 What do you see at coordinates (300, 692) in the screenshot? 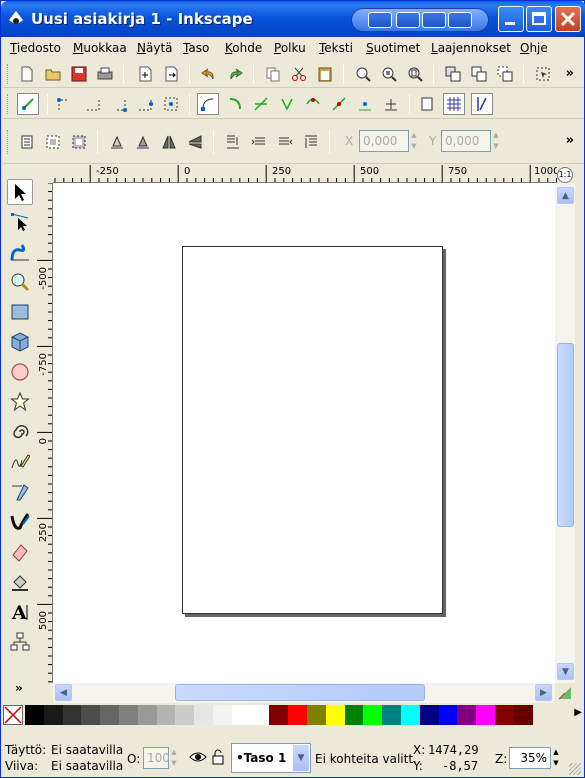
I see `horizontal-scroll-thumb` at bounding box center [300, 692].